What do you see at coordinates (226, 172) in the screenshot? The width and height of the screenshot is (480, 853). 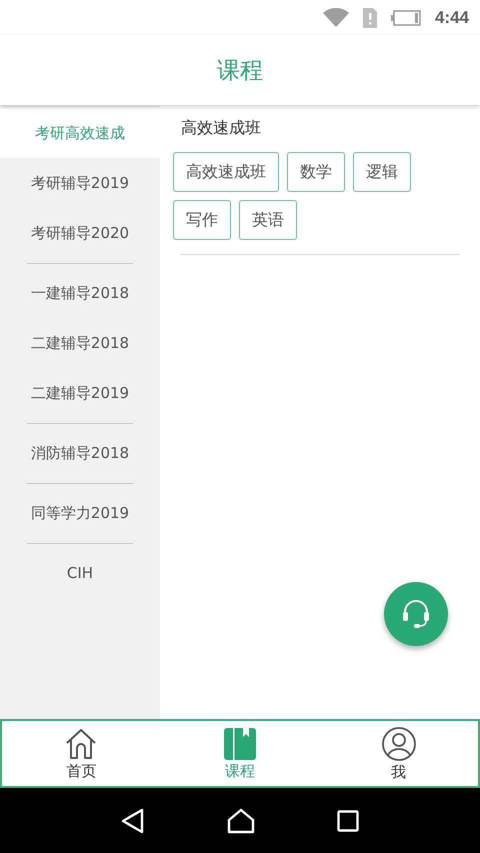 I see `course-tag: 高效速成班` at bounding box center [226, 172].